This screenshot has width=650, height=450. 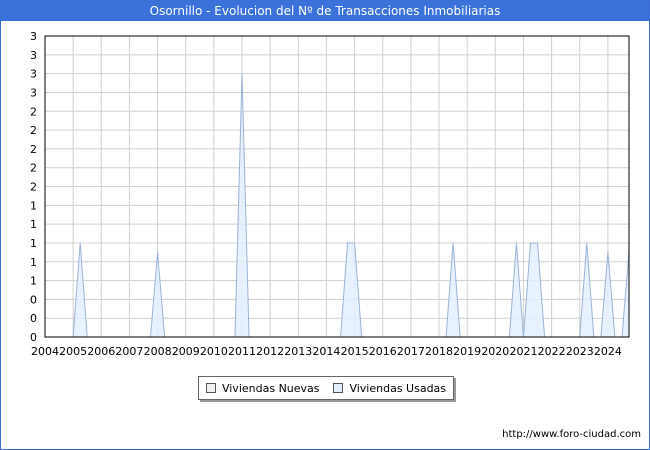 I want to click on x-tick-label: 2004, so click(x=45, y=351).